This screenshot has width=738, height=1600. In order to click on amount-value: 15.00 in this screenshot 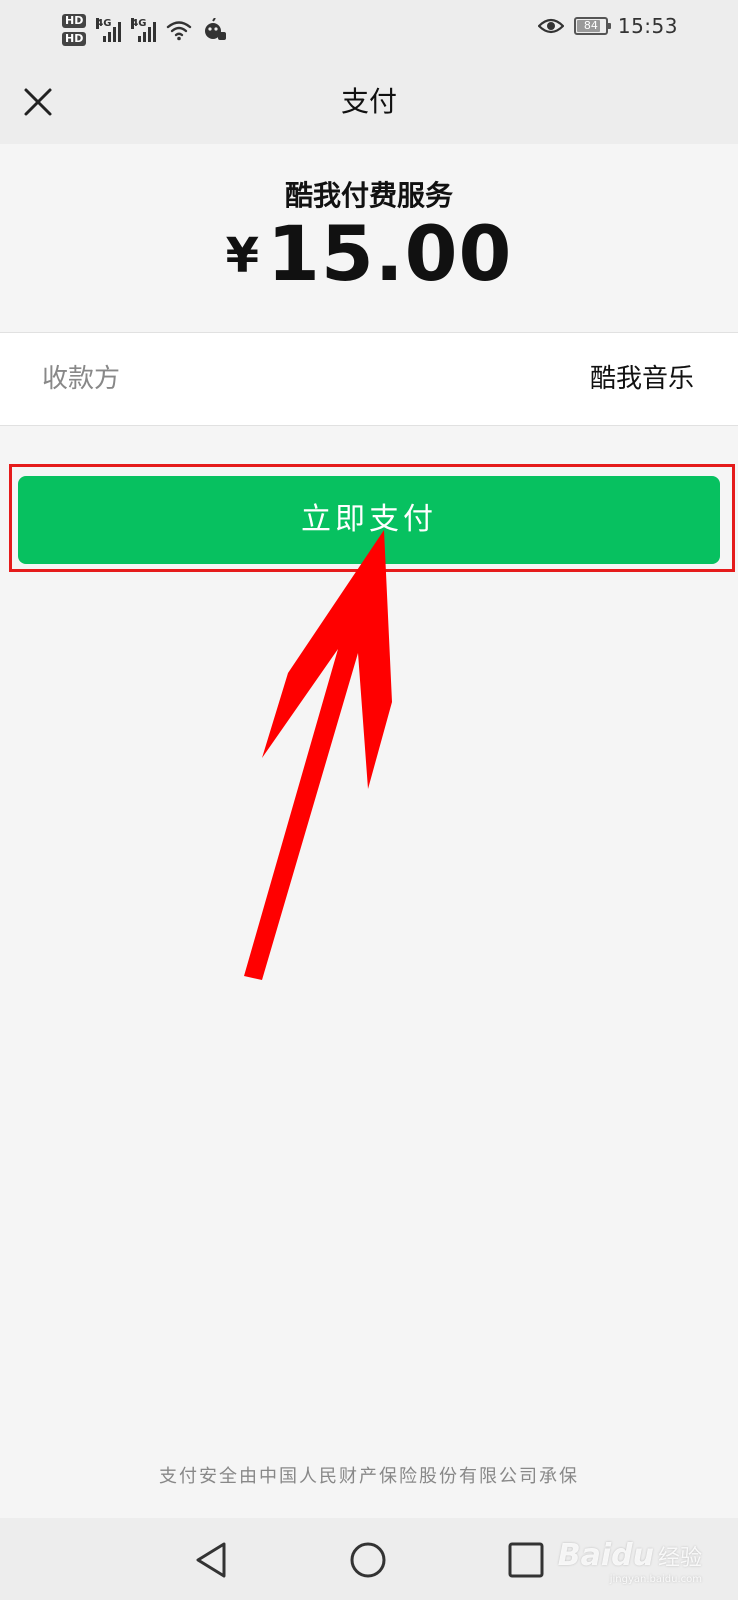, I will do `click(390, 253)`.